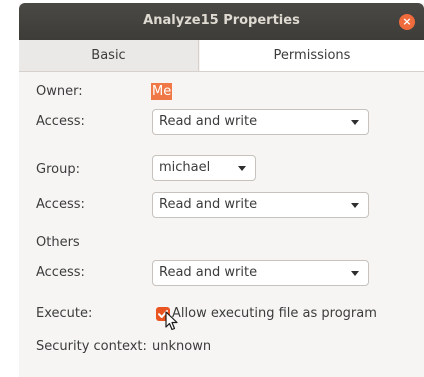 Image resolution: width=424 pixels, height=377 pixels. I want to click on close-icon: ×, so click(407, 21).